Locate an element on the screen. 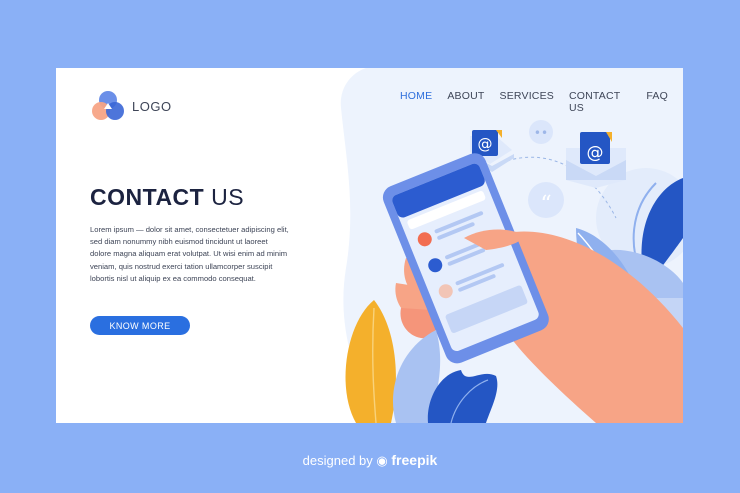 This screenshot has width=740, height=493. quote-bubble-icon: “ is located at coordinates (546, 200).